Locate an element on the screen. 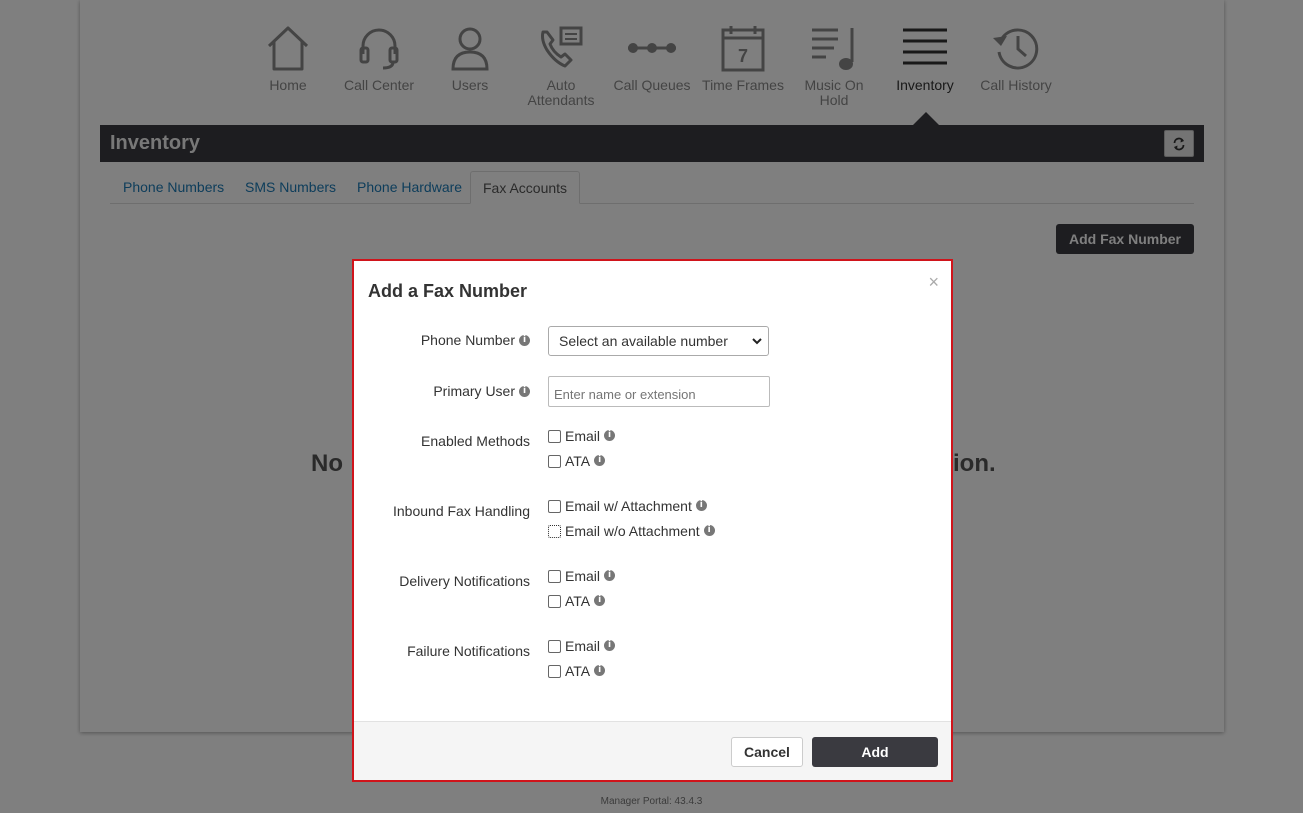 This screenshot has height=813, width=1303. close-icon: × is located at coordinates (933, 282).